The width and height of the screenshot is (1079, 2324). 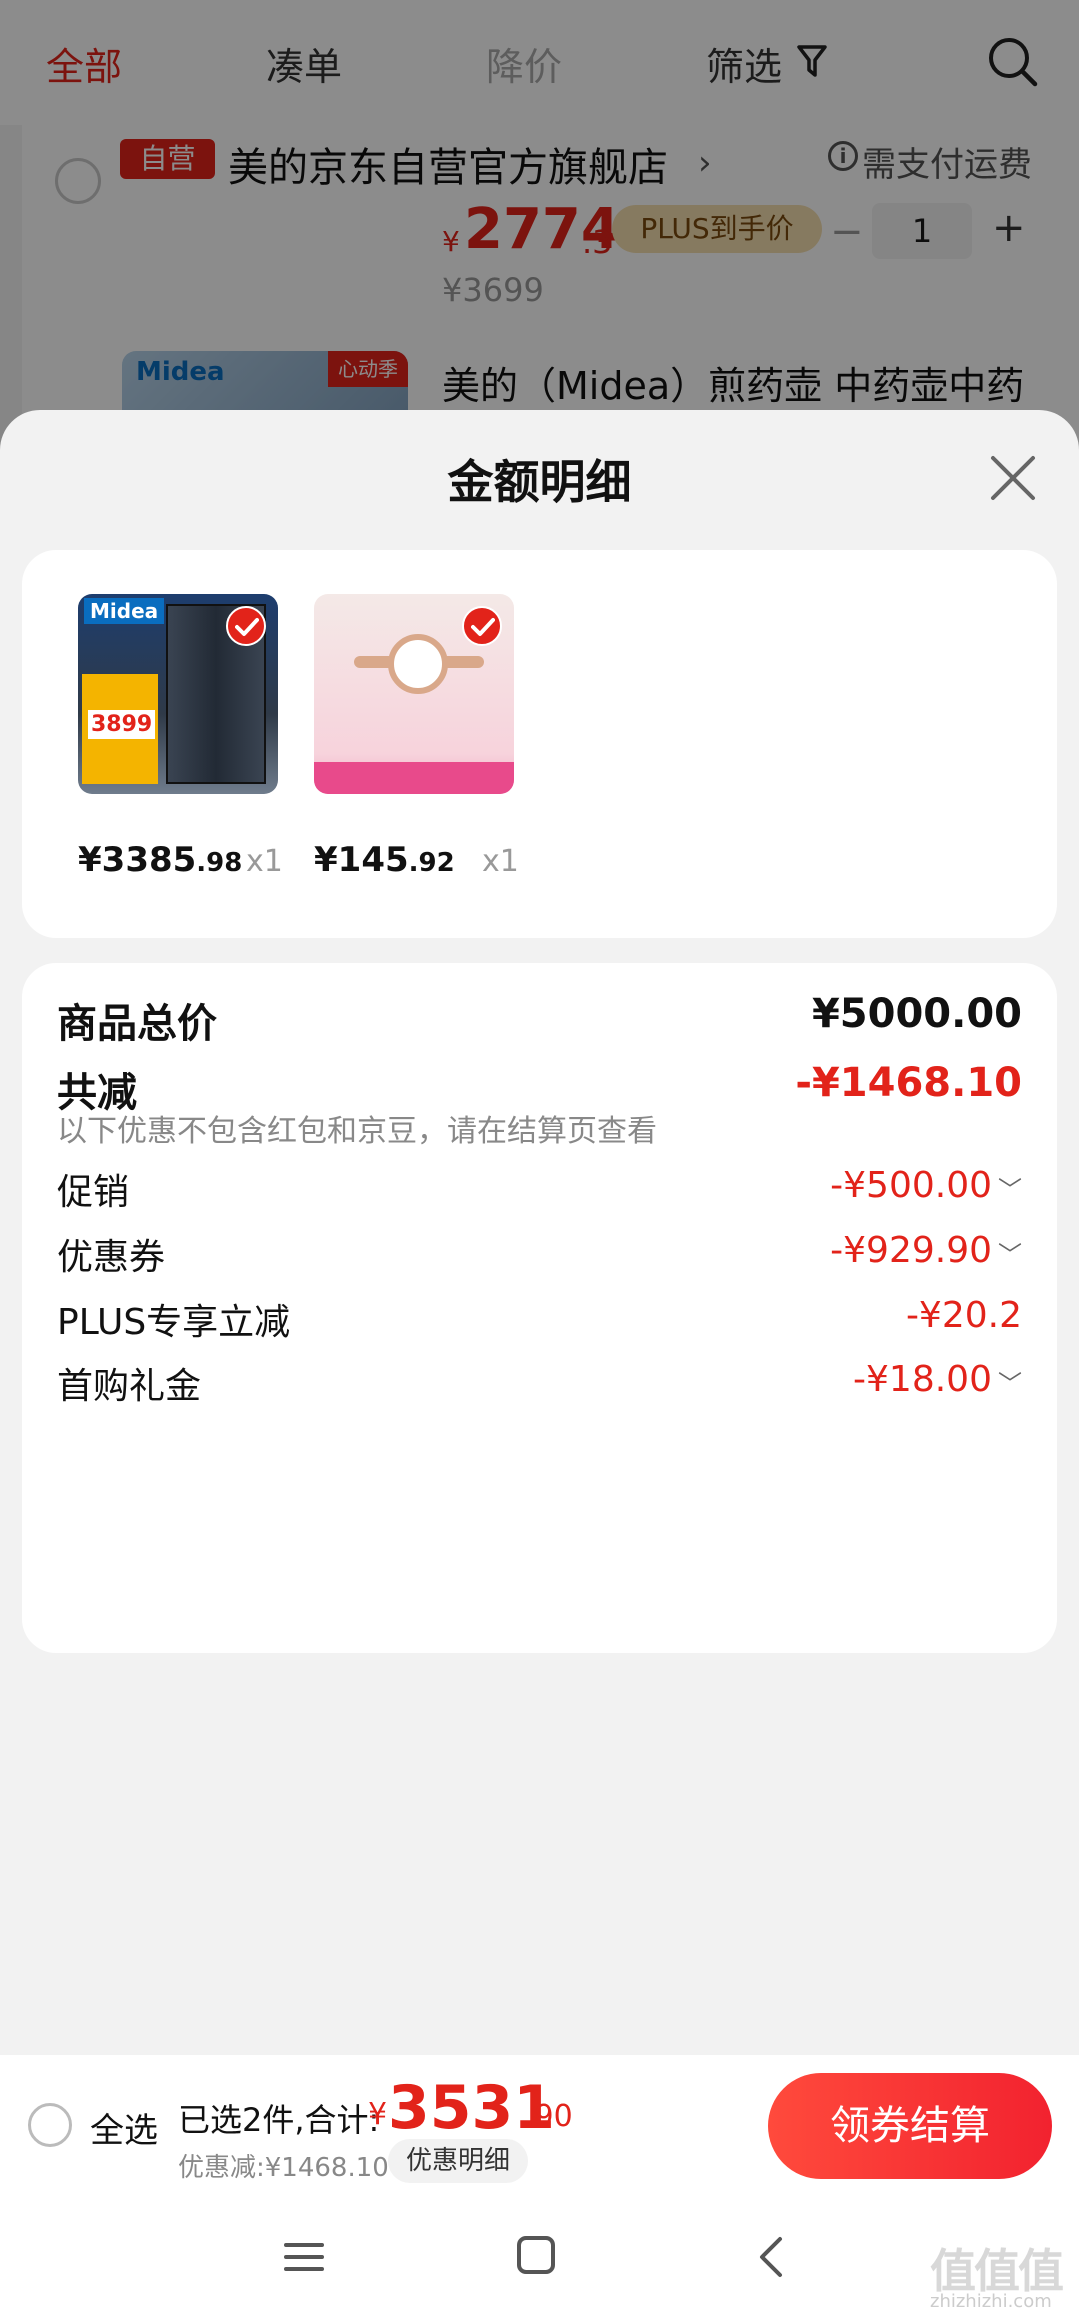 I want to click on brand-logo: Midea, so click(x=124, y=611).